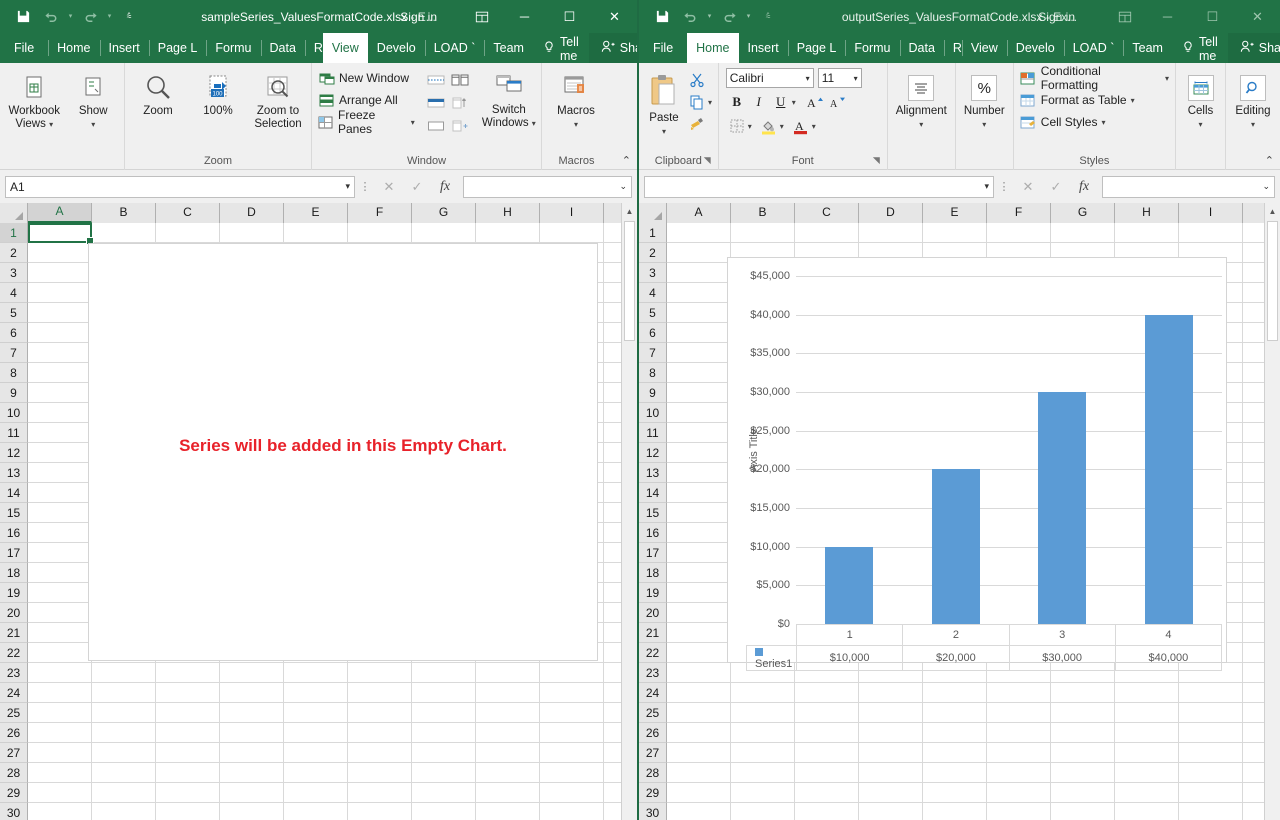 This screenshot has width=1280, height=820. I want to click on share-button-right: Share, so click(1253, 48).